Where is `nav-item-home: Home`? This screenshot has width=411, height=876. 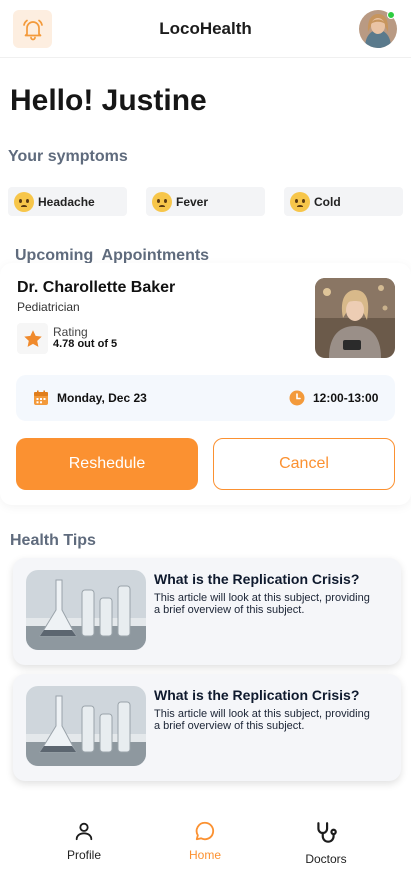
nav-item-home: Home is located at coordinates (205, 841).